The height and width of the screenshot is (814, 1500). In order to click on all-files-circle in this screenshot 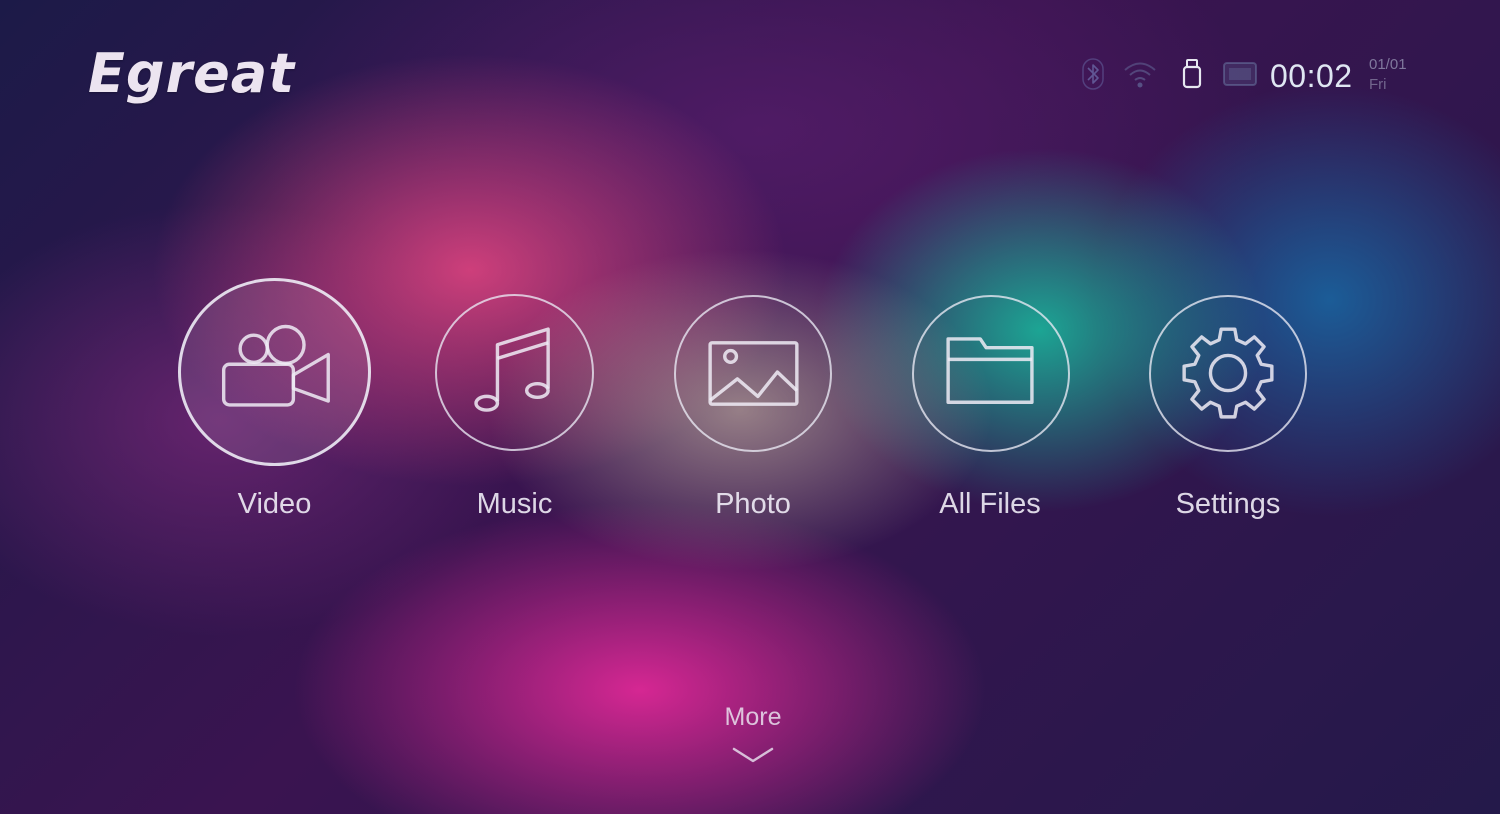, I will do `click(991, 373)`.